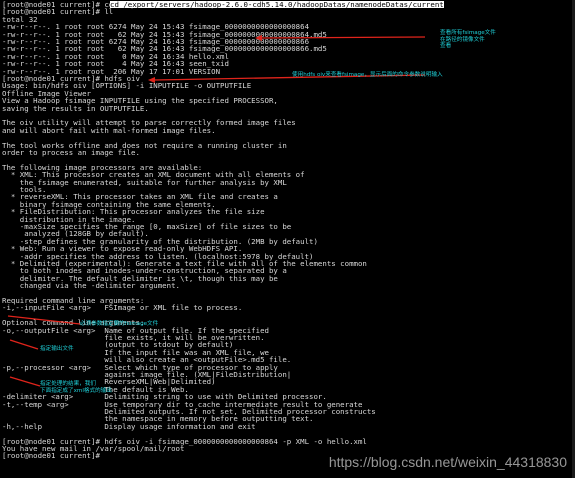 Image resolution: width=575 pixels, height=478 pixels. Describe the element at coordinates (57, 349) in the screenshot. I see `annotation-output-file: 指定输出文件` at that location.